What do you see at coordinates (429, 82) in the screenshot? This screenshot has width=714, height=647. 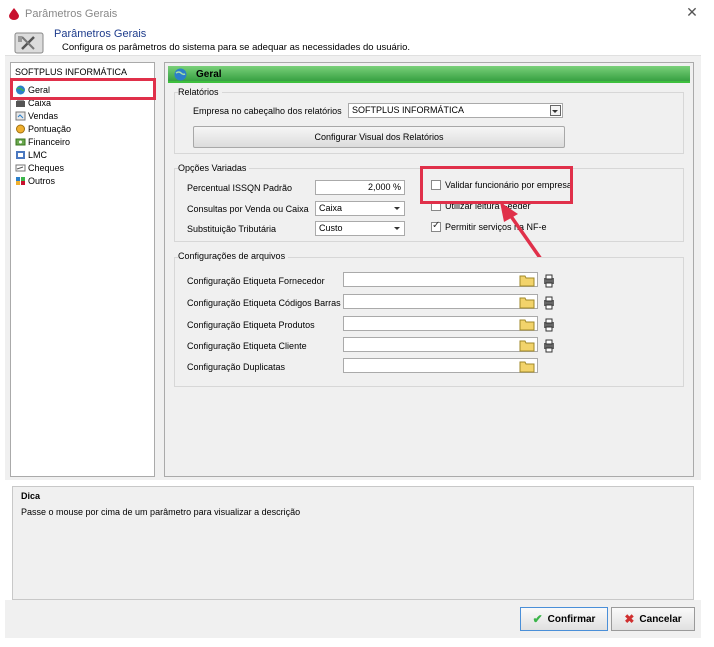 I see `section-underline` at bounding box center [429, 82].